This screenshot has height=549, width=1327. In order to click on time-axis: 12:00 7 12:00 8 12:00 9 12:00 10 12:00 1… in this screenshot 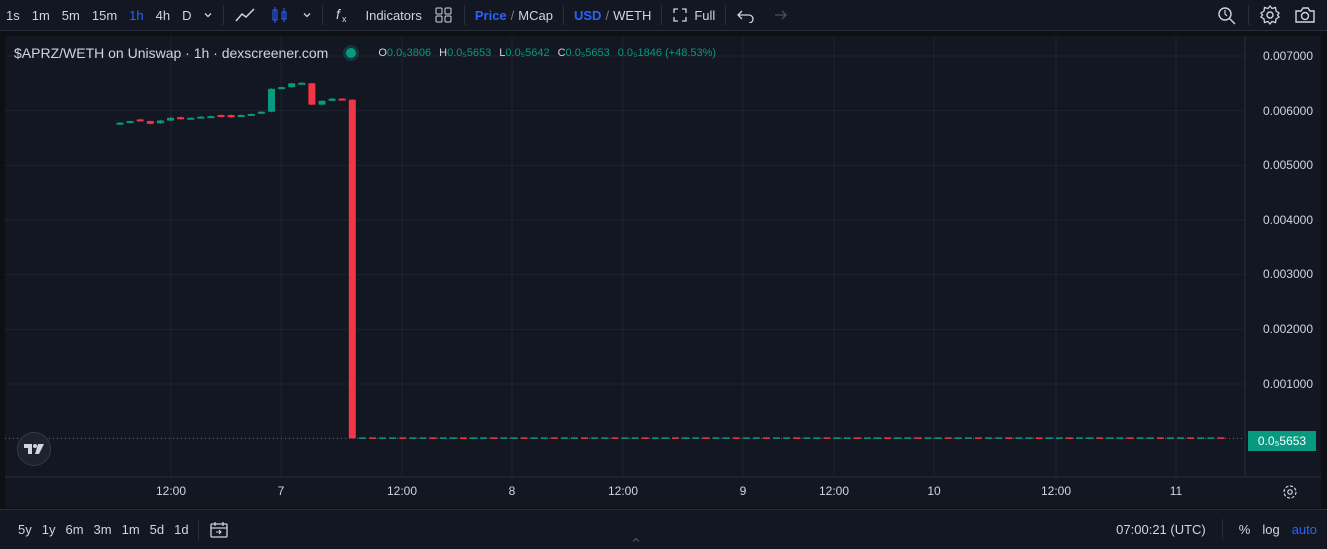, I will do `click(625, 492)`.